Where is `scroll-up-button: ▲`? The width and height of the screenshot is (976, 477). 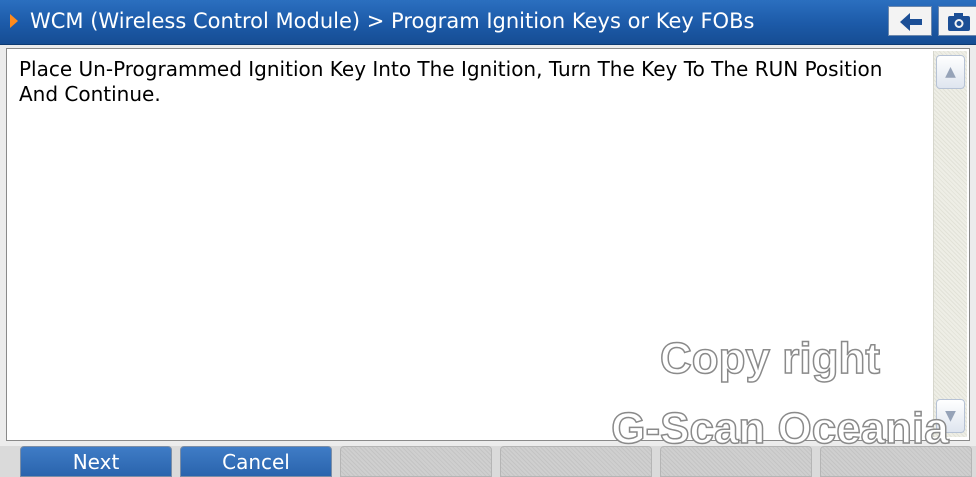 scroll-up-button: ▲ is located at coordinates (950, 72).